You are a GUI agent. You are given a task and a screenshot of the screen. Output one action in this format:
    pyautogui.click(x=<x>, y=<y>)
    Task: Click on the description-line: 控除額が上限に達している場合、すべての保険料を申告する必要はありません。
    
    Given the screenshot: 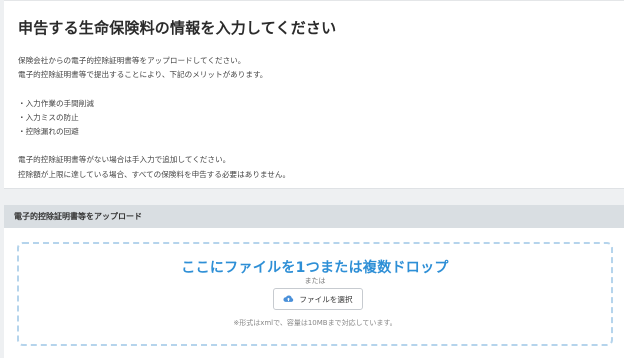 What is the action you would take?
    pyautogui.click(x=154, y=174)
    